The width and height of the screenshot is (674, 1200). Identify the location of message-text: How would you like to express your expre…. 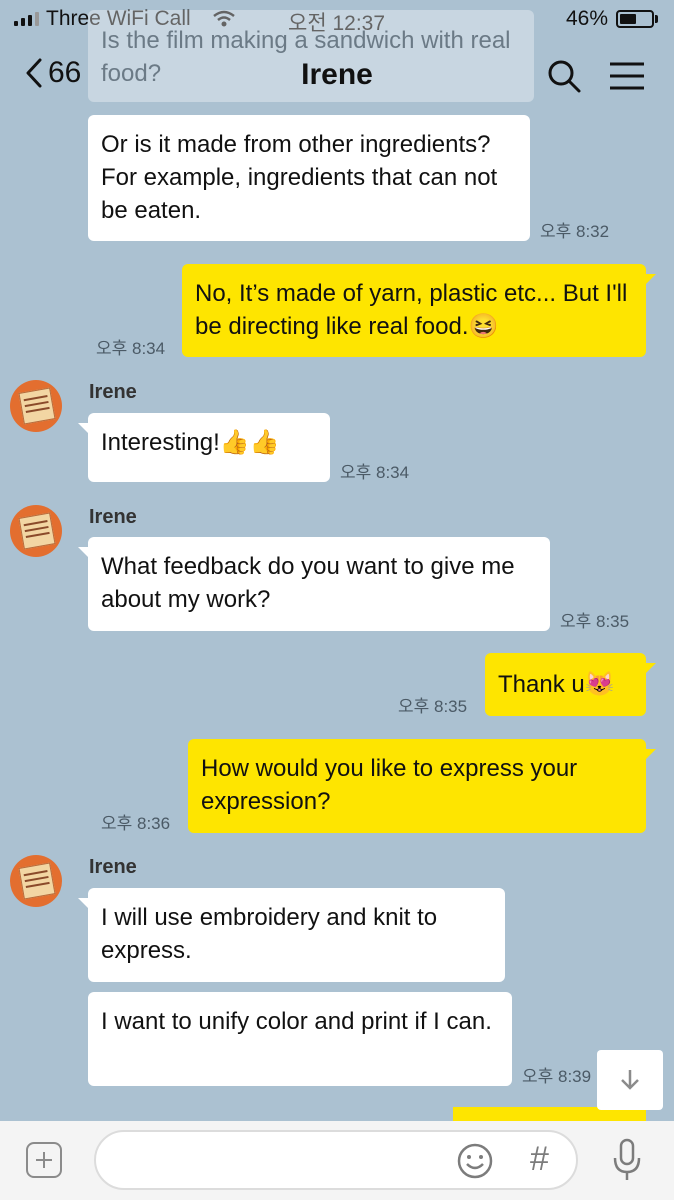
(389, 785).